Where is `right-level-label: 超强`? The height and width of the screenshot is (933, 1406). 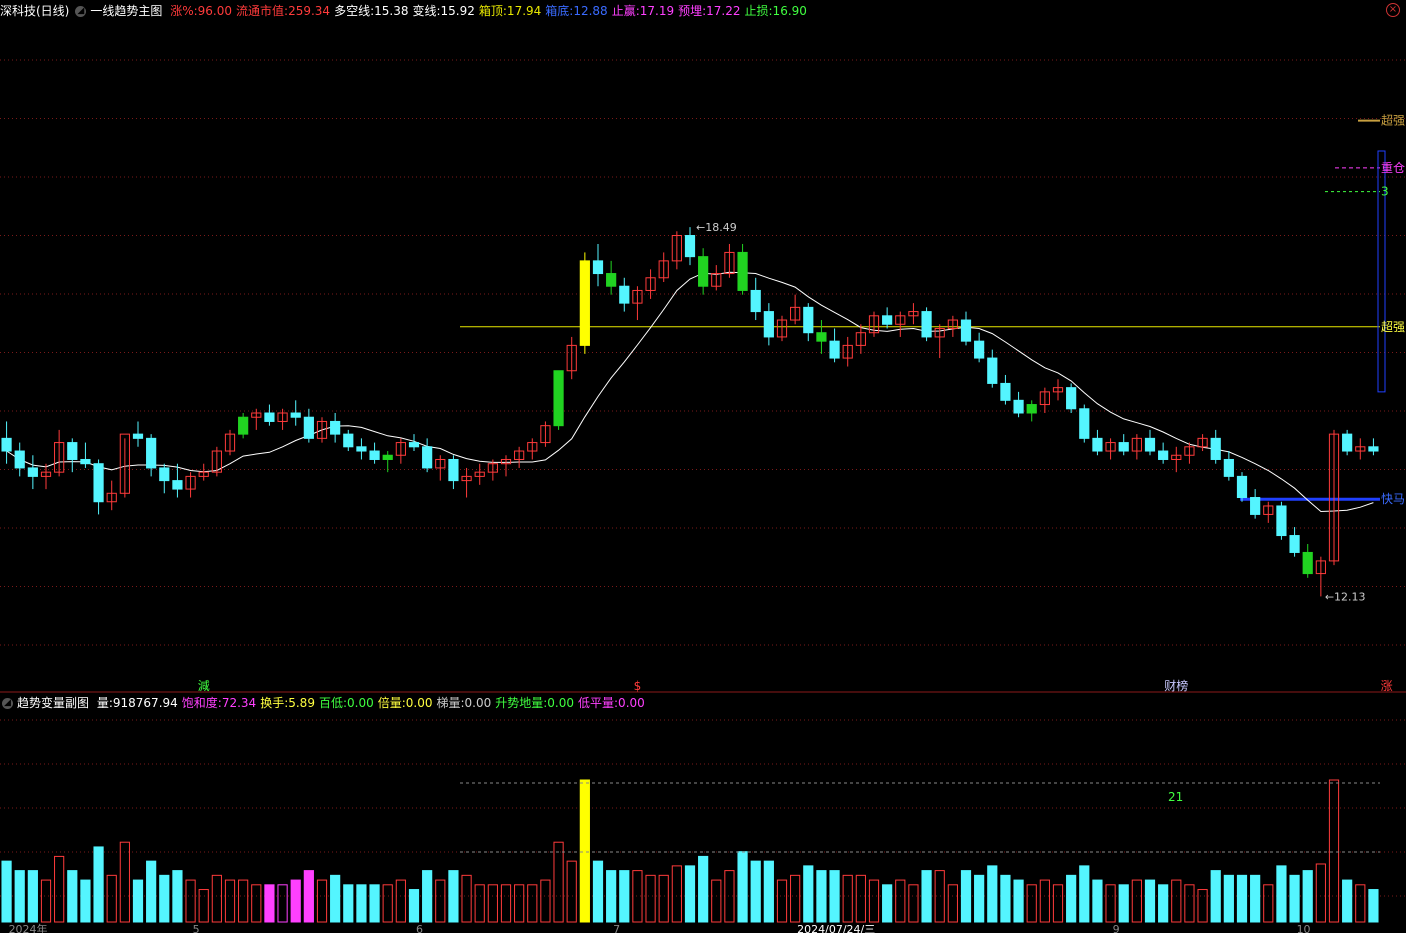 right-level-label: 超强 is located at coordinates (1393, 120).